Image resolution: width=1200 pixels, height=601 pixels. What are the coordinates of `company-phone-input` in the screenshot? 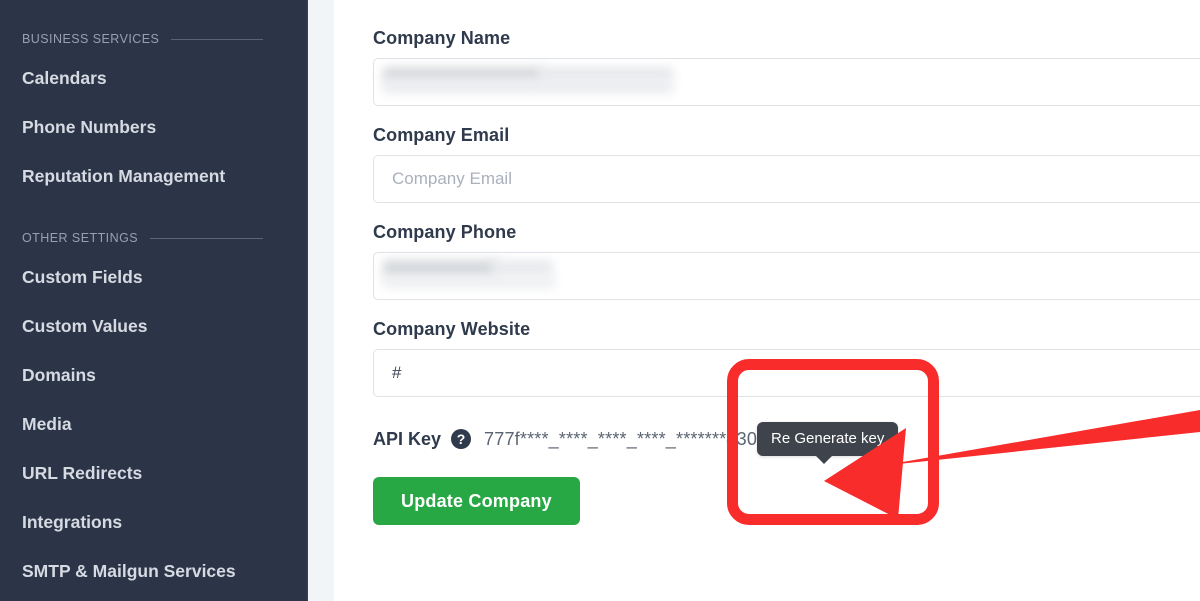 It's located at (786, 276).